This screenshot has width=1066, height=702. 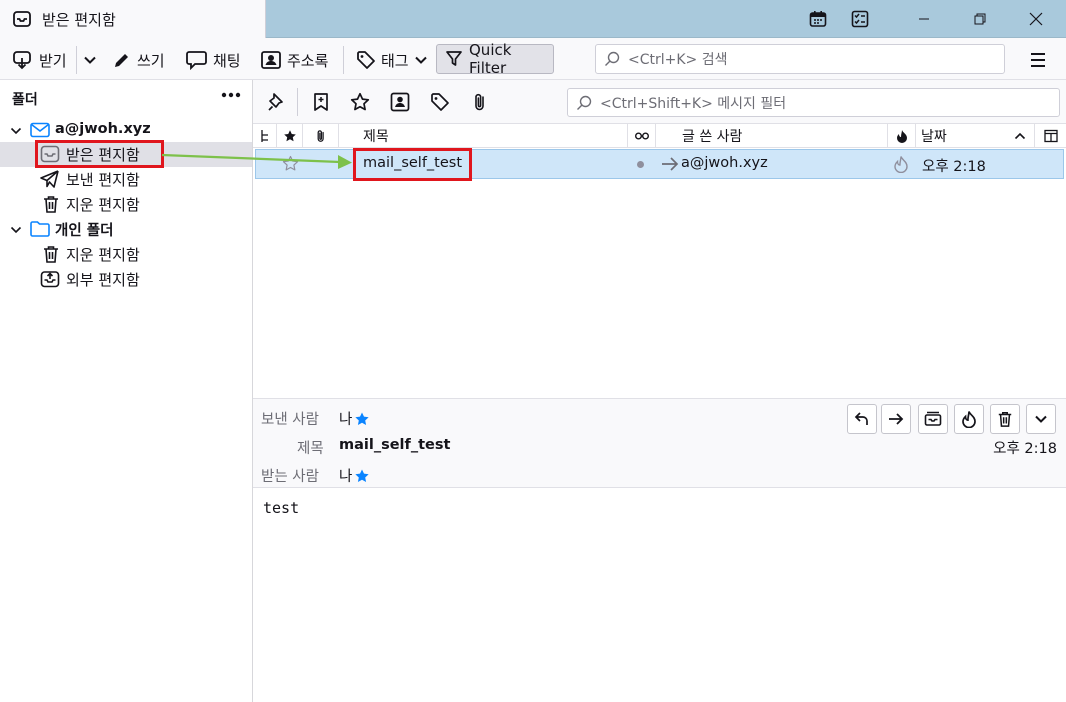 I want to click on from-value: 나, so click(x=354, y=418).